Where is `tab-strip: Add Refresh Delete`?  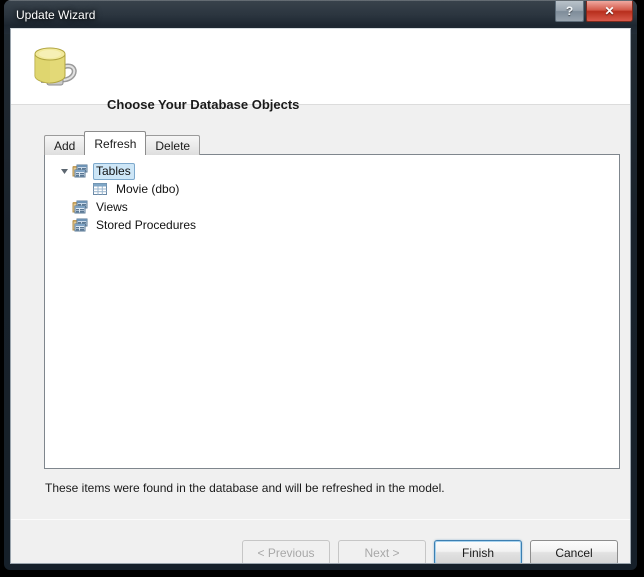 tab-strip: Add Refresh Delete is located at coordinates (122, 143).